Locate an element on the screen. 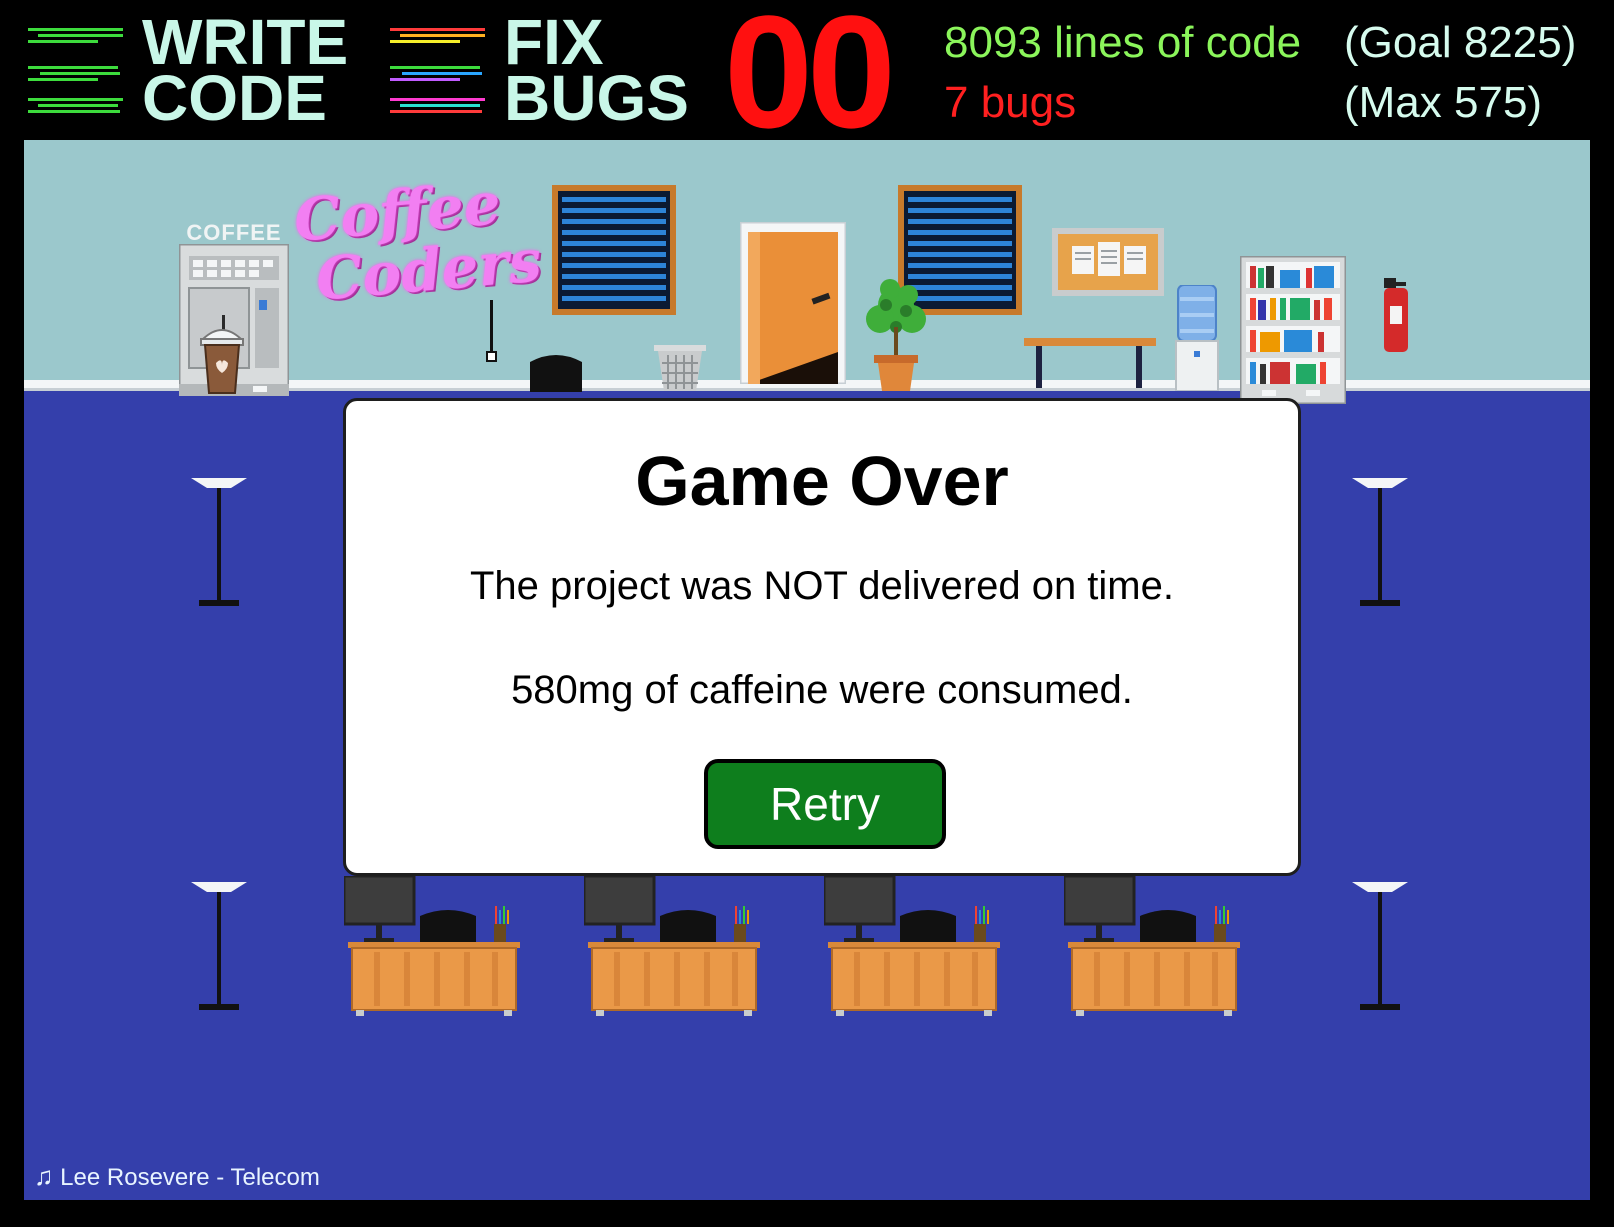  caffeine-message: 580mg of caffeine were consumed. is located at coordinates (822, 690).